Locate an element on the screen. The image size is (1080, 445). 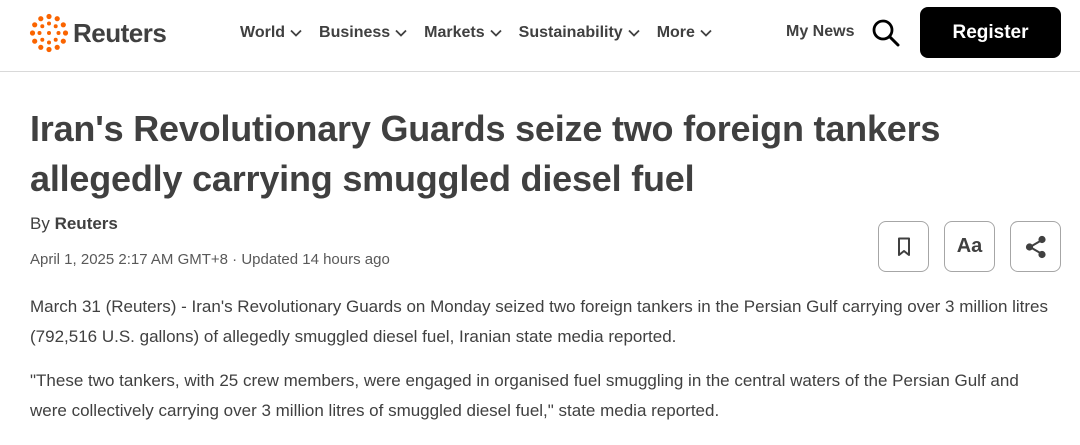
share-button is located at coordinates (1035, 246).